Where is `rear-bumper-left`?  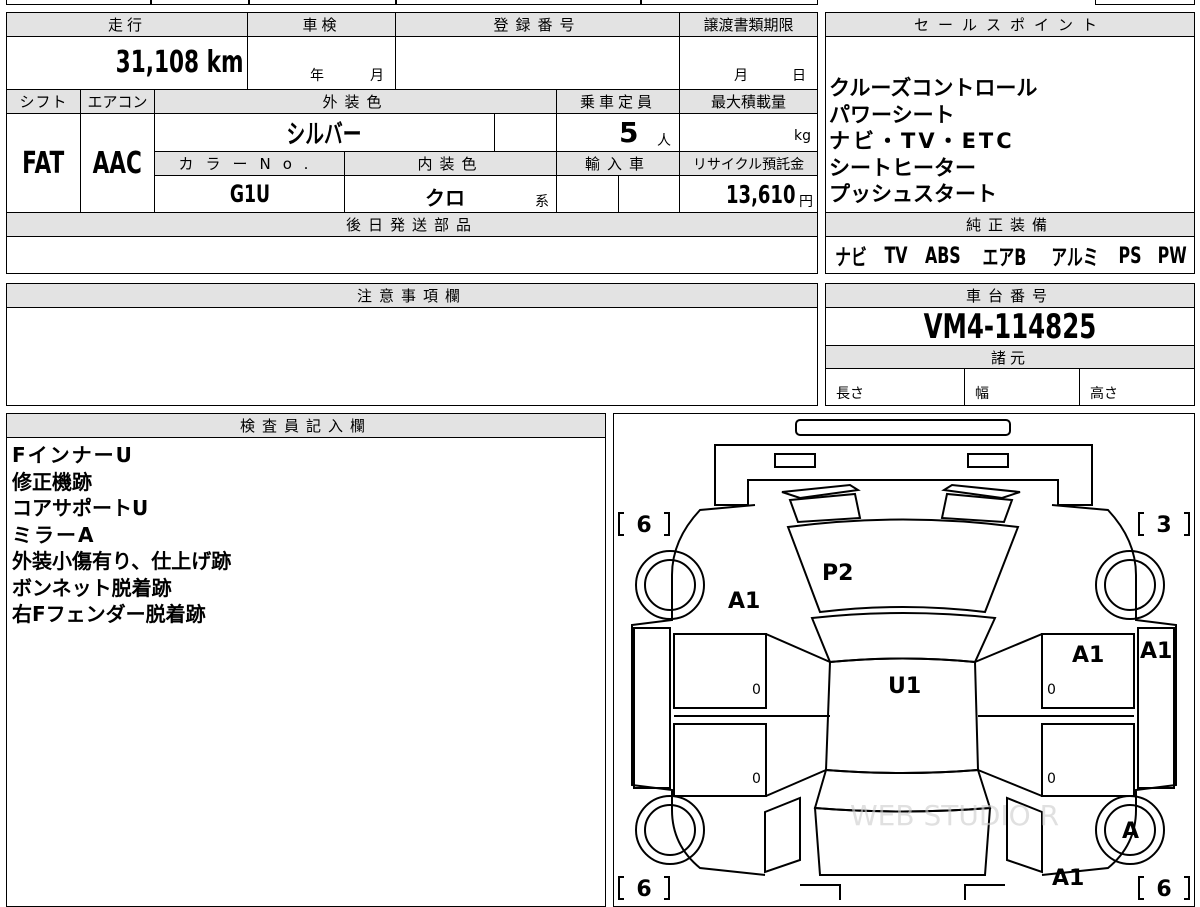 rear-bumper-left is located at coordinates (820, 892).